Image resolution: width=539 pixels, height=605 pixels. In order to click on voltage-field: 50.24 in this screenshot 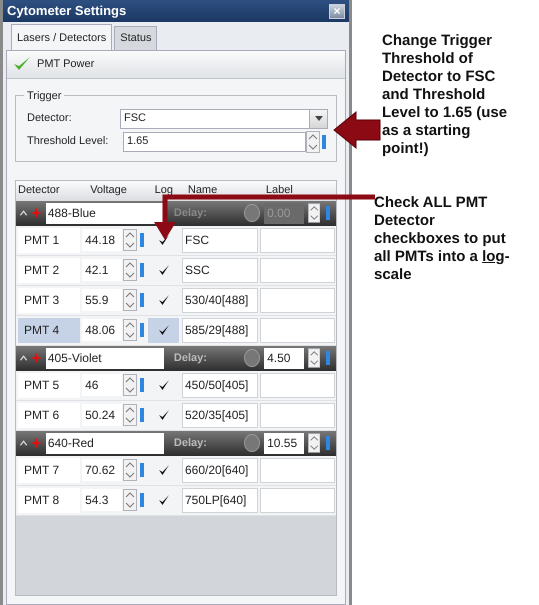, I will do `click(102, 415)`.